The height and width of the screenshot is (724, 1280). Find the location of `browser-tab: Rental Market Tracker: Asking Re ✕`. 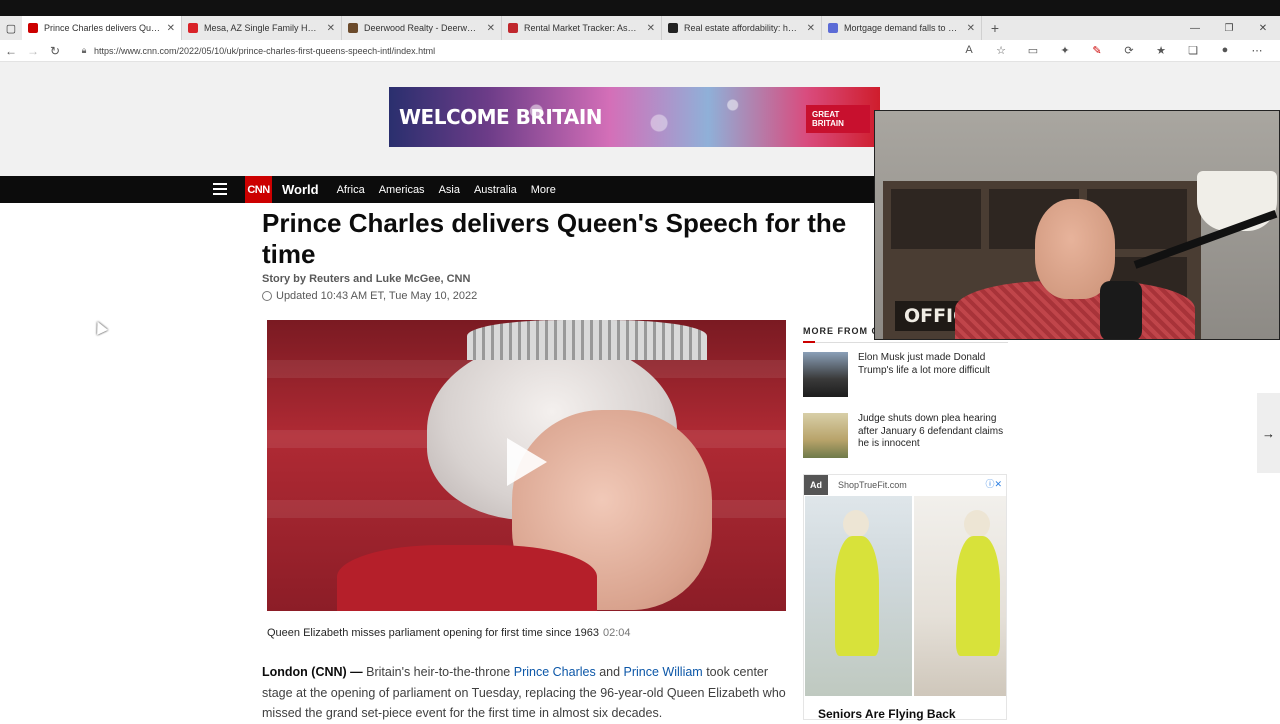

browser-tab: Rental Market Tracker: Asking Re ✕ is located at coordinates (582, 28).